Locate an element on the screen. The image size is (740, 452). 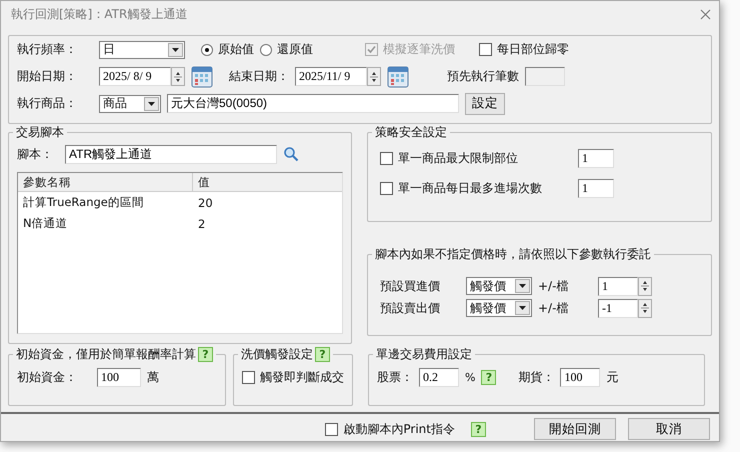
search-icon is located at coordinates (291, 154).